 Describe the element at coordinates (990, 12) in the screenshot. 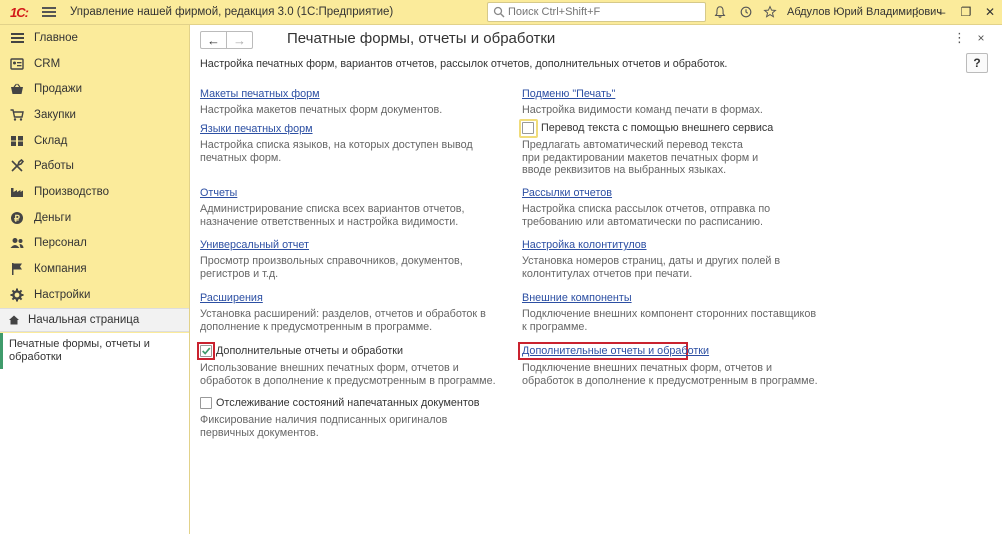

I see `window-close-button: ✕` at that location.